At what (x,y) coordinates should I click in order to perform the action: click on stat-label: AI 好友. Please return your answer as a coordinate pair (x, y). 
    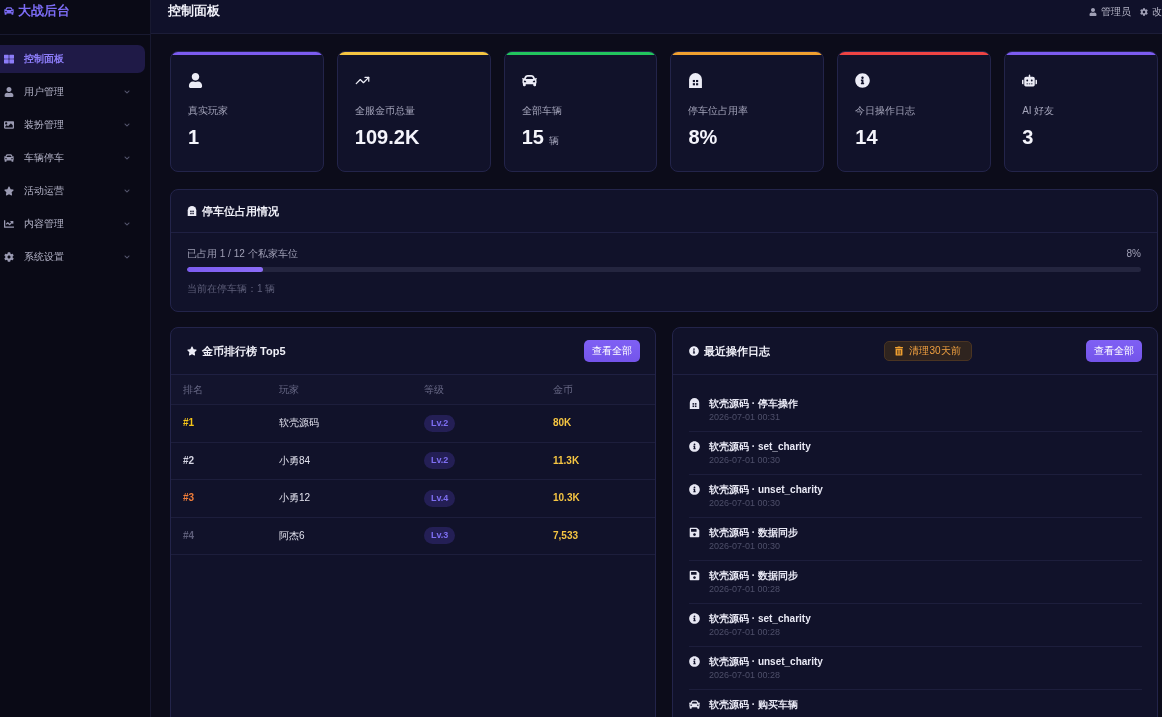
    Looking at the image, I should click on (1038, 111).